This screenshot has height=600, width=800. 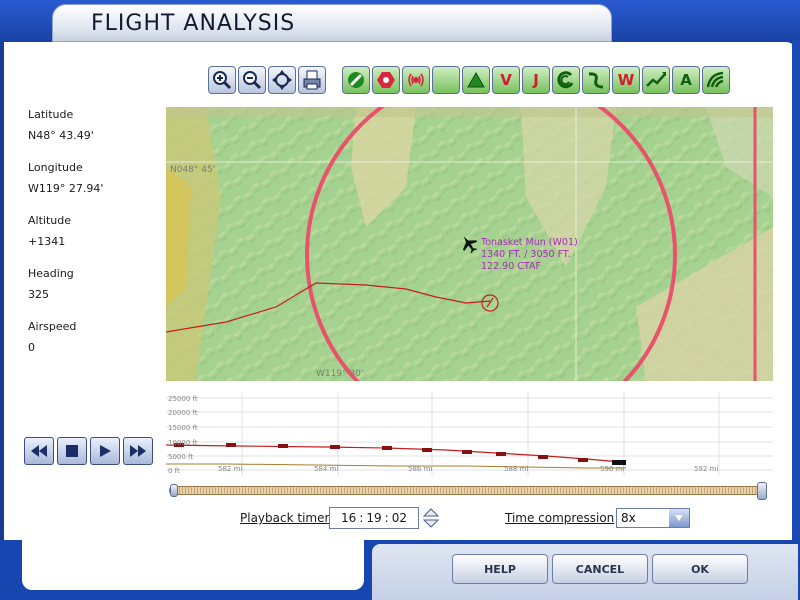 I want to click on timer-seconds: 02, so click(x=399, y=518).